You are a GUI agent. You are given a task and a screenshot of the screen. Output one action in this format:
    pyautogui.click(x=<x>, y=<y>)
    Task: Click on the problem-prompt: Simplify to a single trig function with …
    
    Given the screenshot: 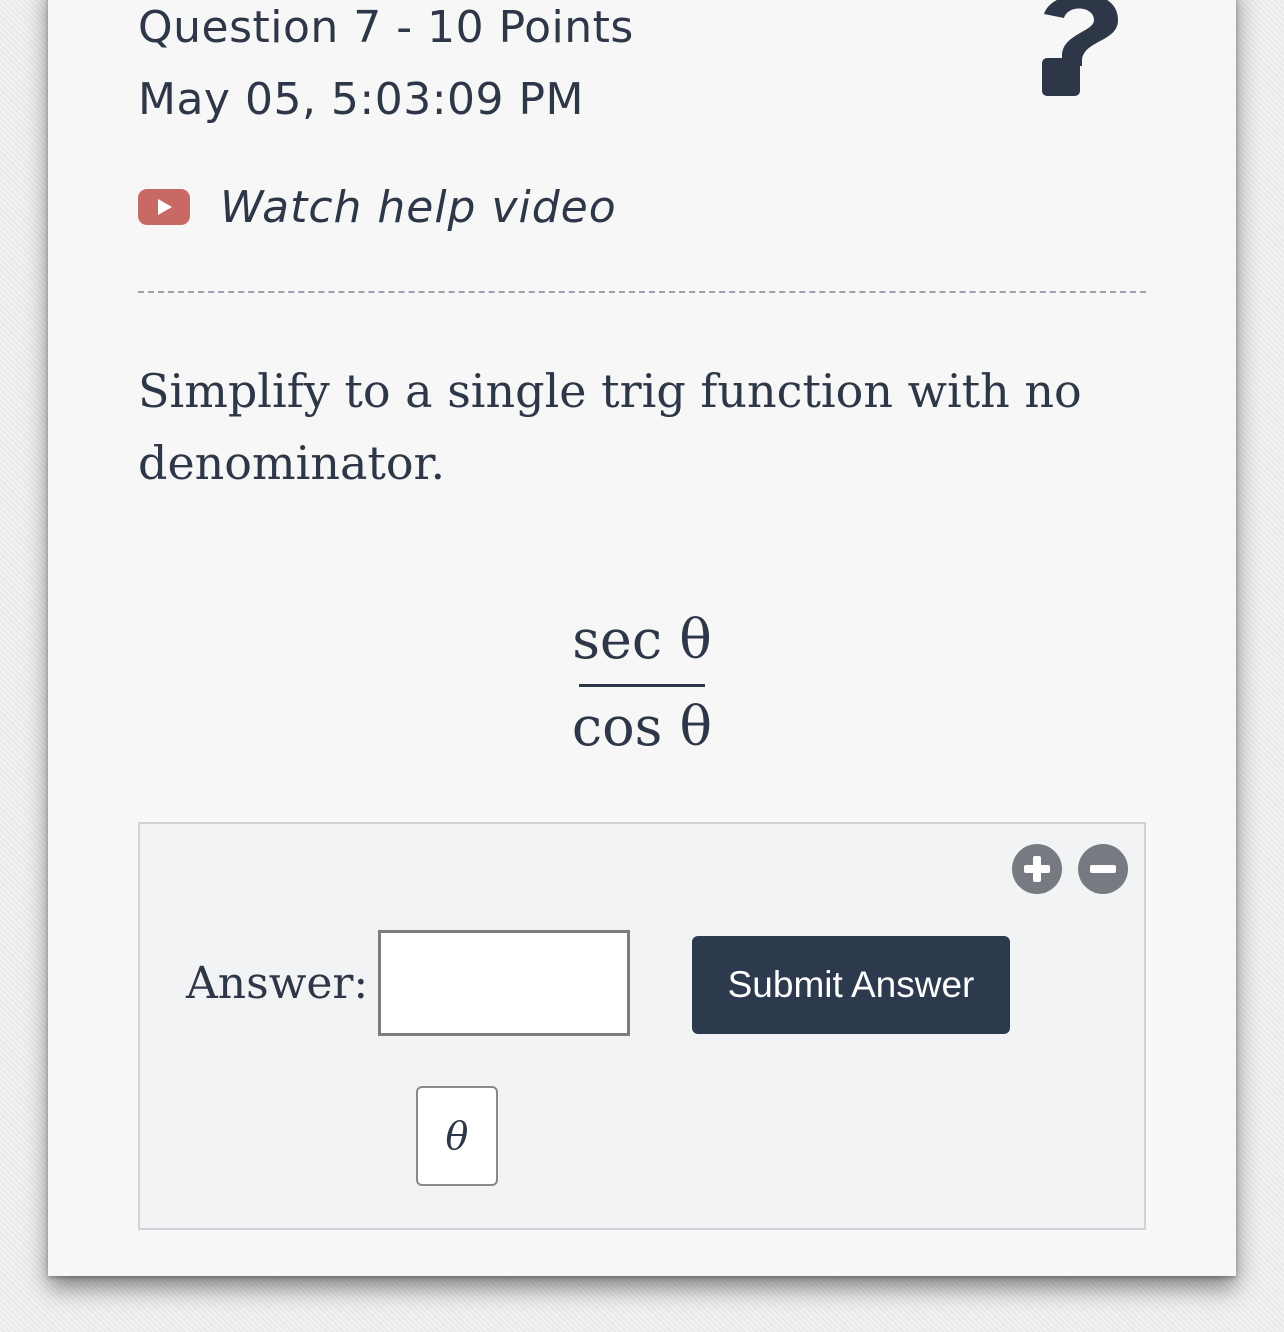 What is the action you would take?
    pyautogui.click(x=610, y=427)
    